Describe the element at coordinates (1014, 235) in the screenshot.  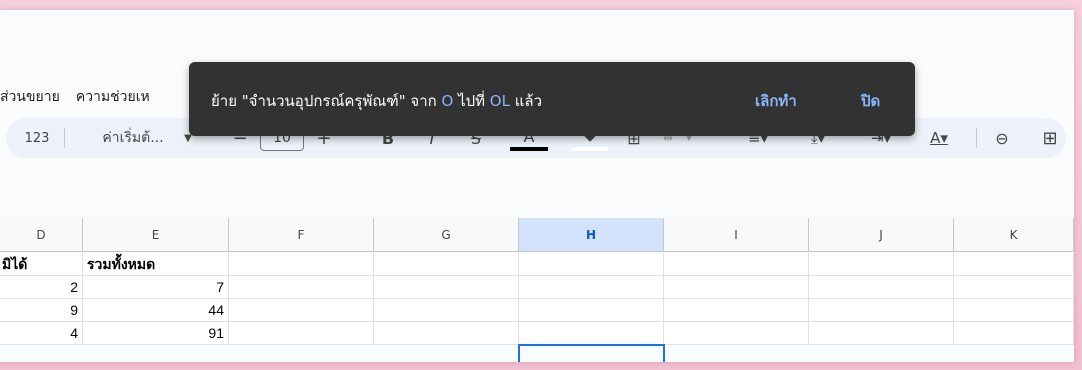
I see `column-header-k: K` at that location.